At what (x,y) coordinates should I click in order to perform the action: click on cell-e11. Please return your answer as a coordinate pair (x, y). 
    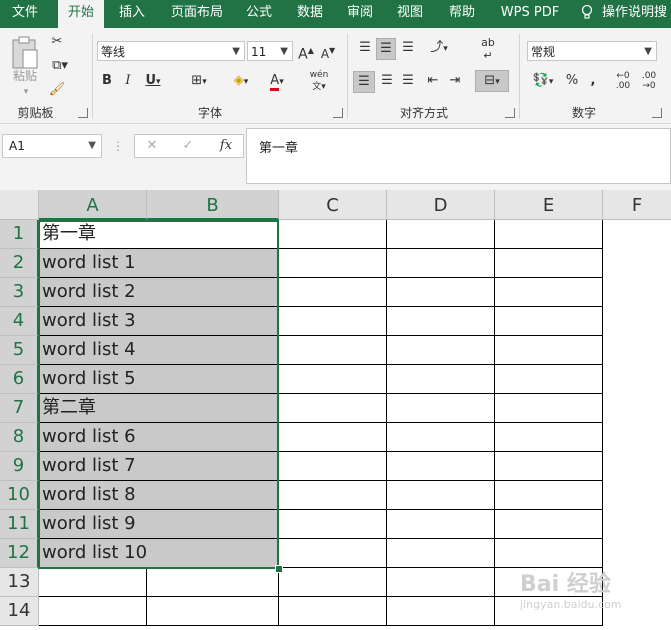
    Looking at the image, I should click on (549, 524).